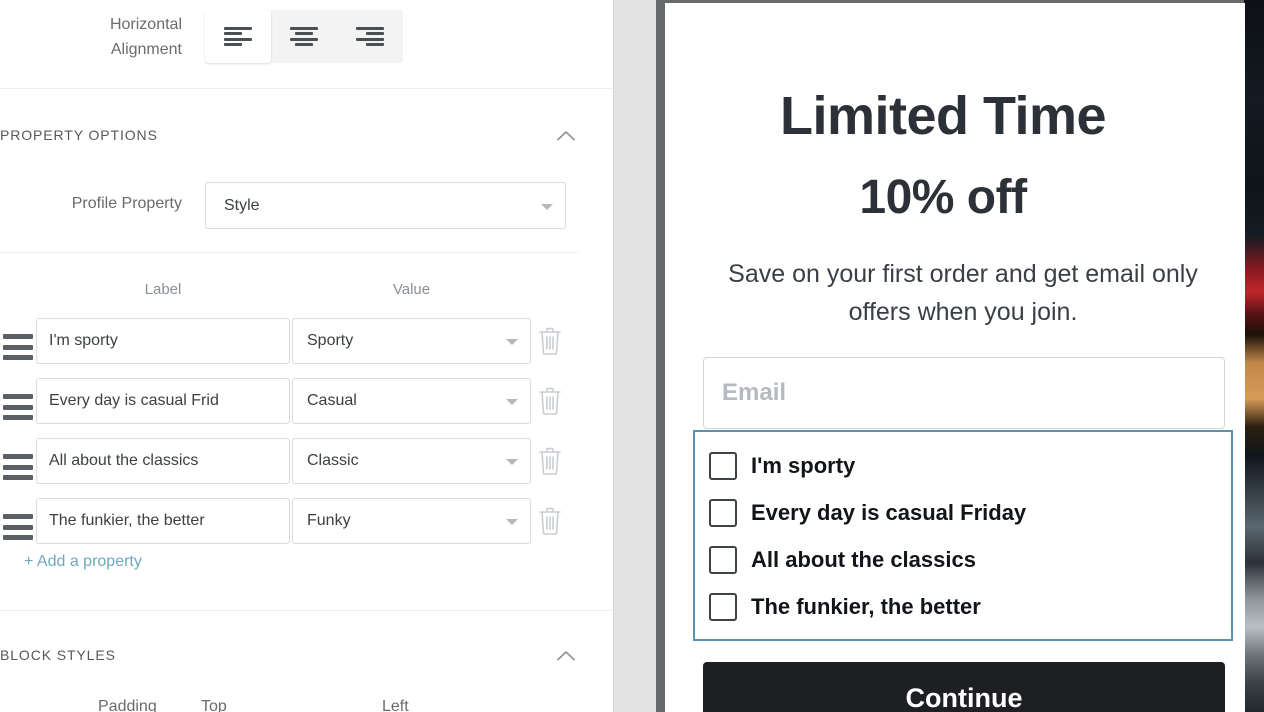 The image size is (1264, 712). Describe the element at coordinates (411, 461) in the screenshot. I see `property-value-select: Classic` at that location.